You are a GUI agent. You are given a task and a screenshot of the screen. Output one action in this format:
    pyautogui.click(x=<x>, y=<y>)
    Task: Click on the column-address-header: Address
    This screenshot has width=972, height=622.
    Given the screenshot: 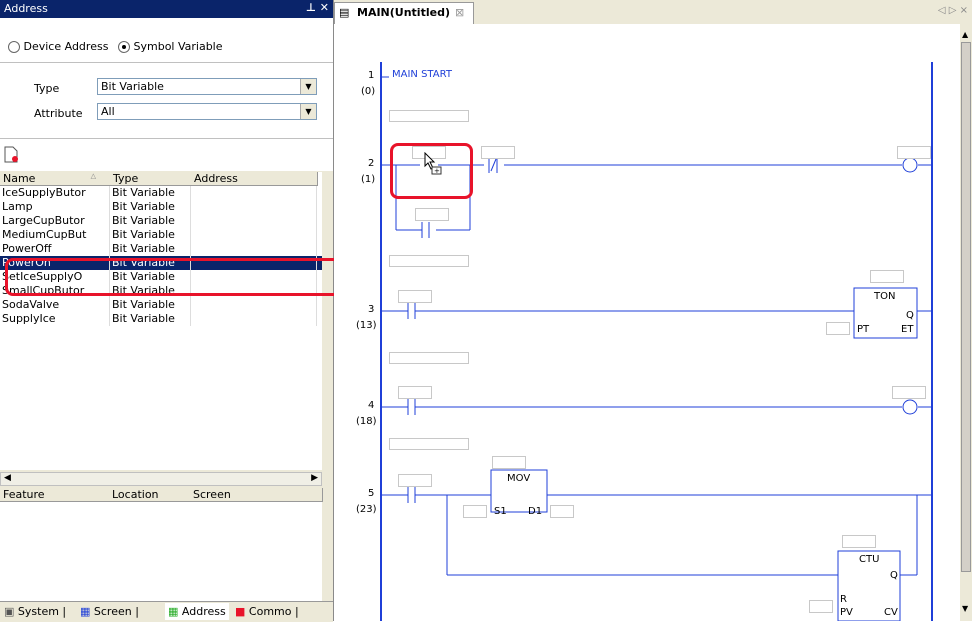 What is the action you would take?
    pyautogui.click(x=254, y=179)
    